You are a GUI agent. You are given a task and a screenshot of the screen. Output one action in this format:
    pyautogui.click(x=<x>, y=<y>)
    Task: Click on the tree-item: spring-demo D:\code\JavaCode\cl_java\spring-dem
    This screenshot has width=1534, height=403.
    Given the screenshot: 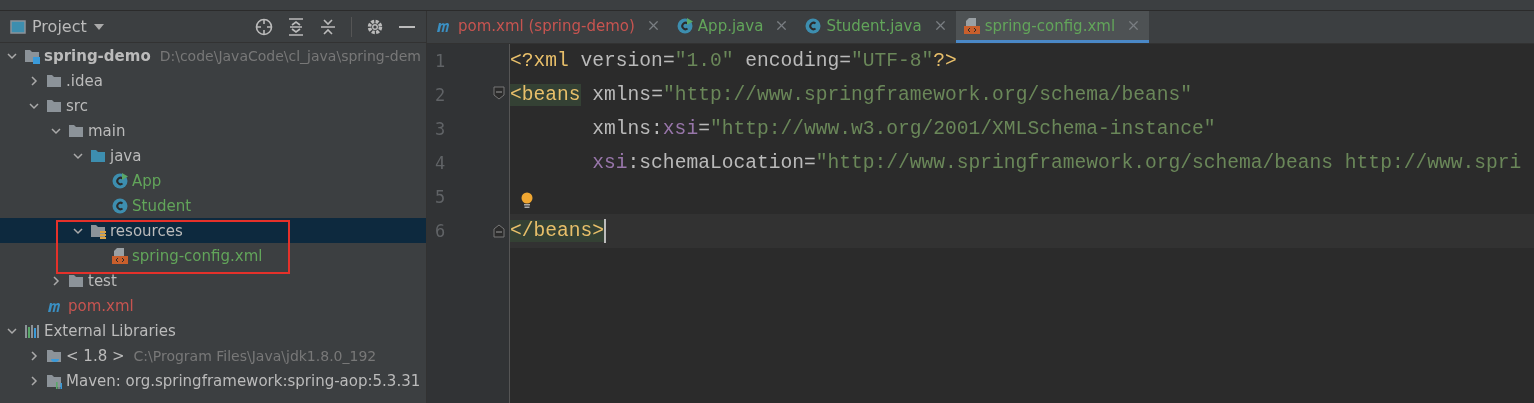 What is the action you would take?
    pyautogui.click(x=213, y=55)
    